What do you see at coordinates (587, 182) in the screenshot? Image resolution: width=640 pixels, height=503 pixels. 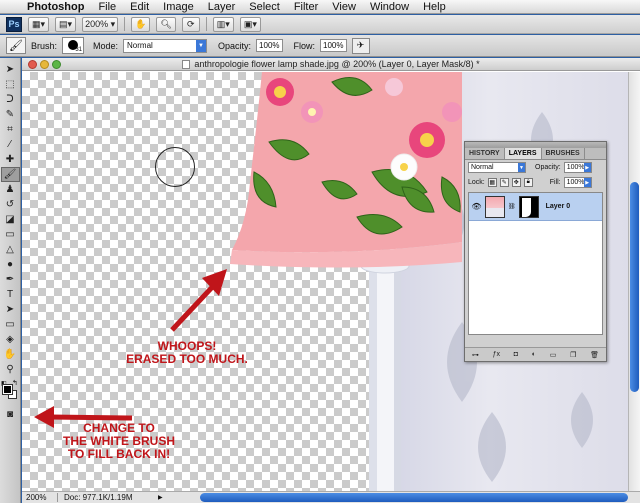 I see `chevron-down-icon: ▶` at bounding box center [587, 182].